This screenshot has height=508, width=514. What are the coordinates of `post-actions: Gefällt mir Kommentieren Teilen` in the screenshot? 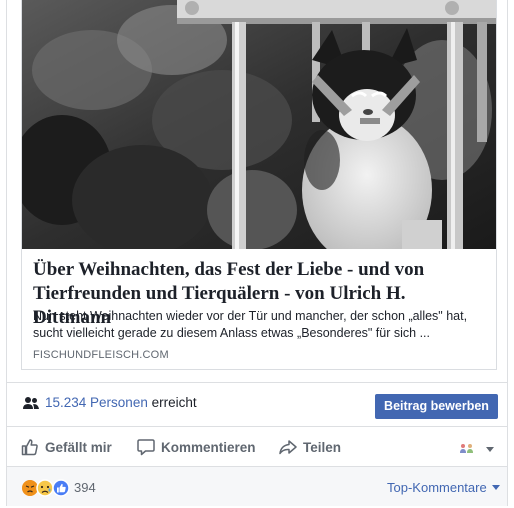 It's located at (257, 446).